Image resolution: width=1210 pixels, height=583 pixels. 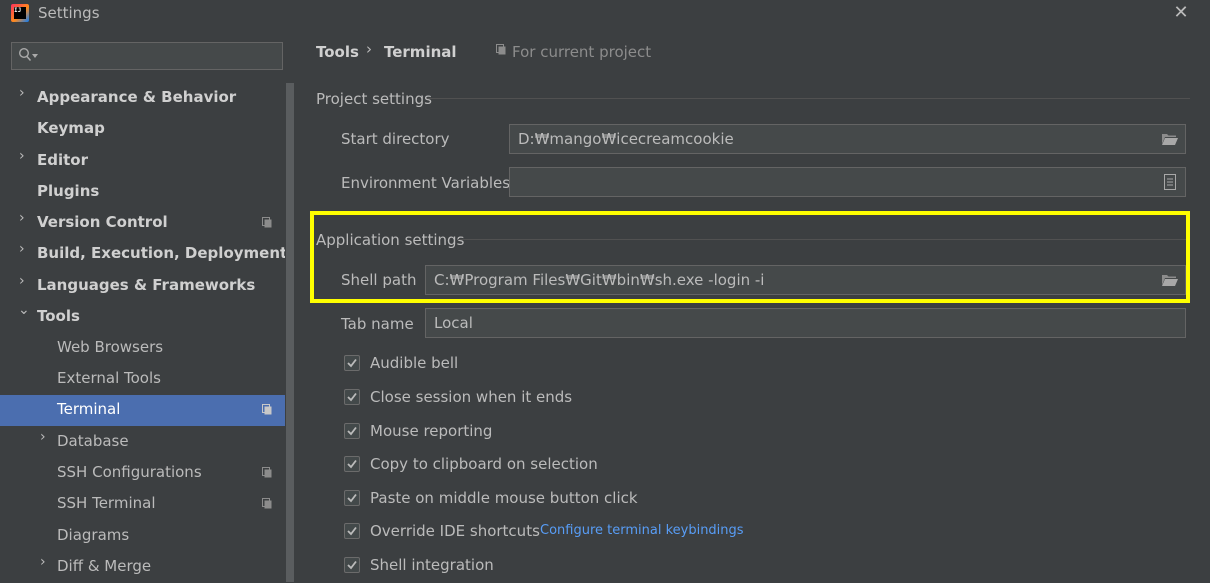 I want to click on sidebar-item-version-control: › Version Control, so click(x=142, y=223).